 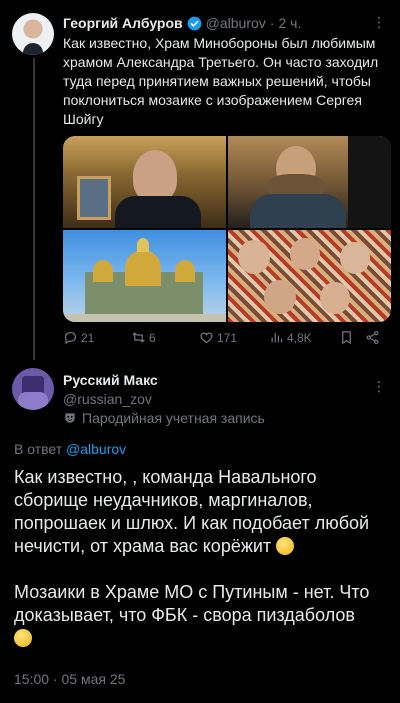 I want to click on parody-label: Пародийная учетная запись, so click(x=164, y=418).